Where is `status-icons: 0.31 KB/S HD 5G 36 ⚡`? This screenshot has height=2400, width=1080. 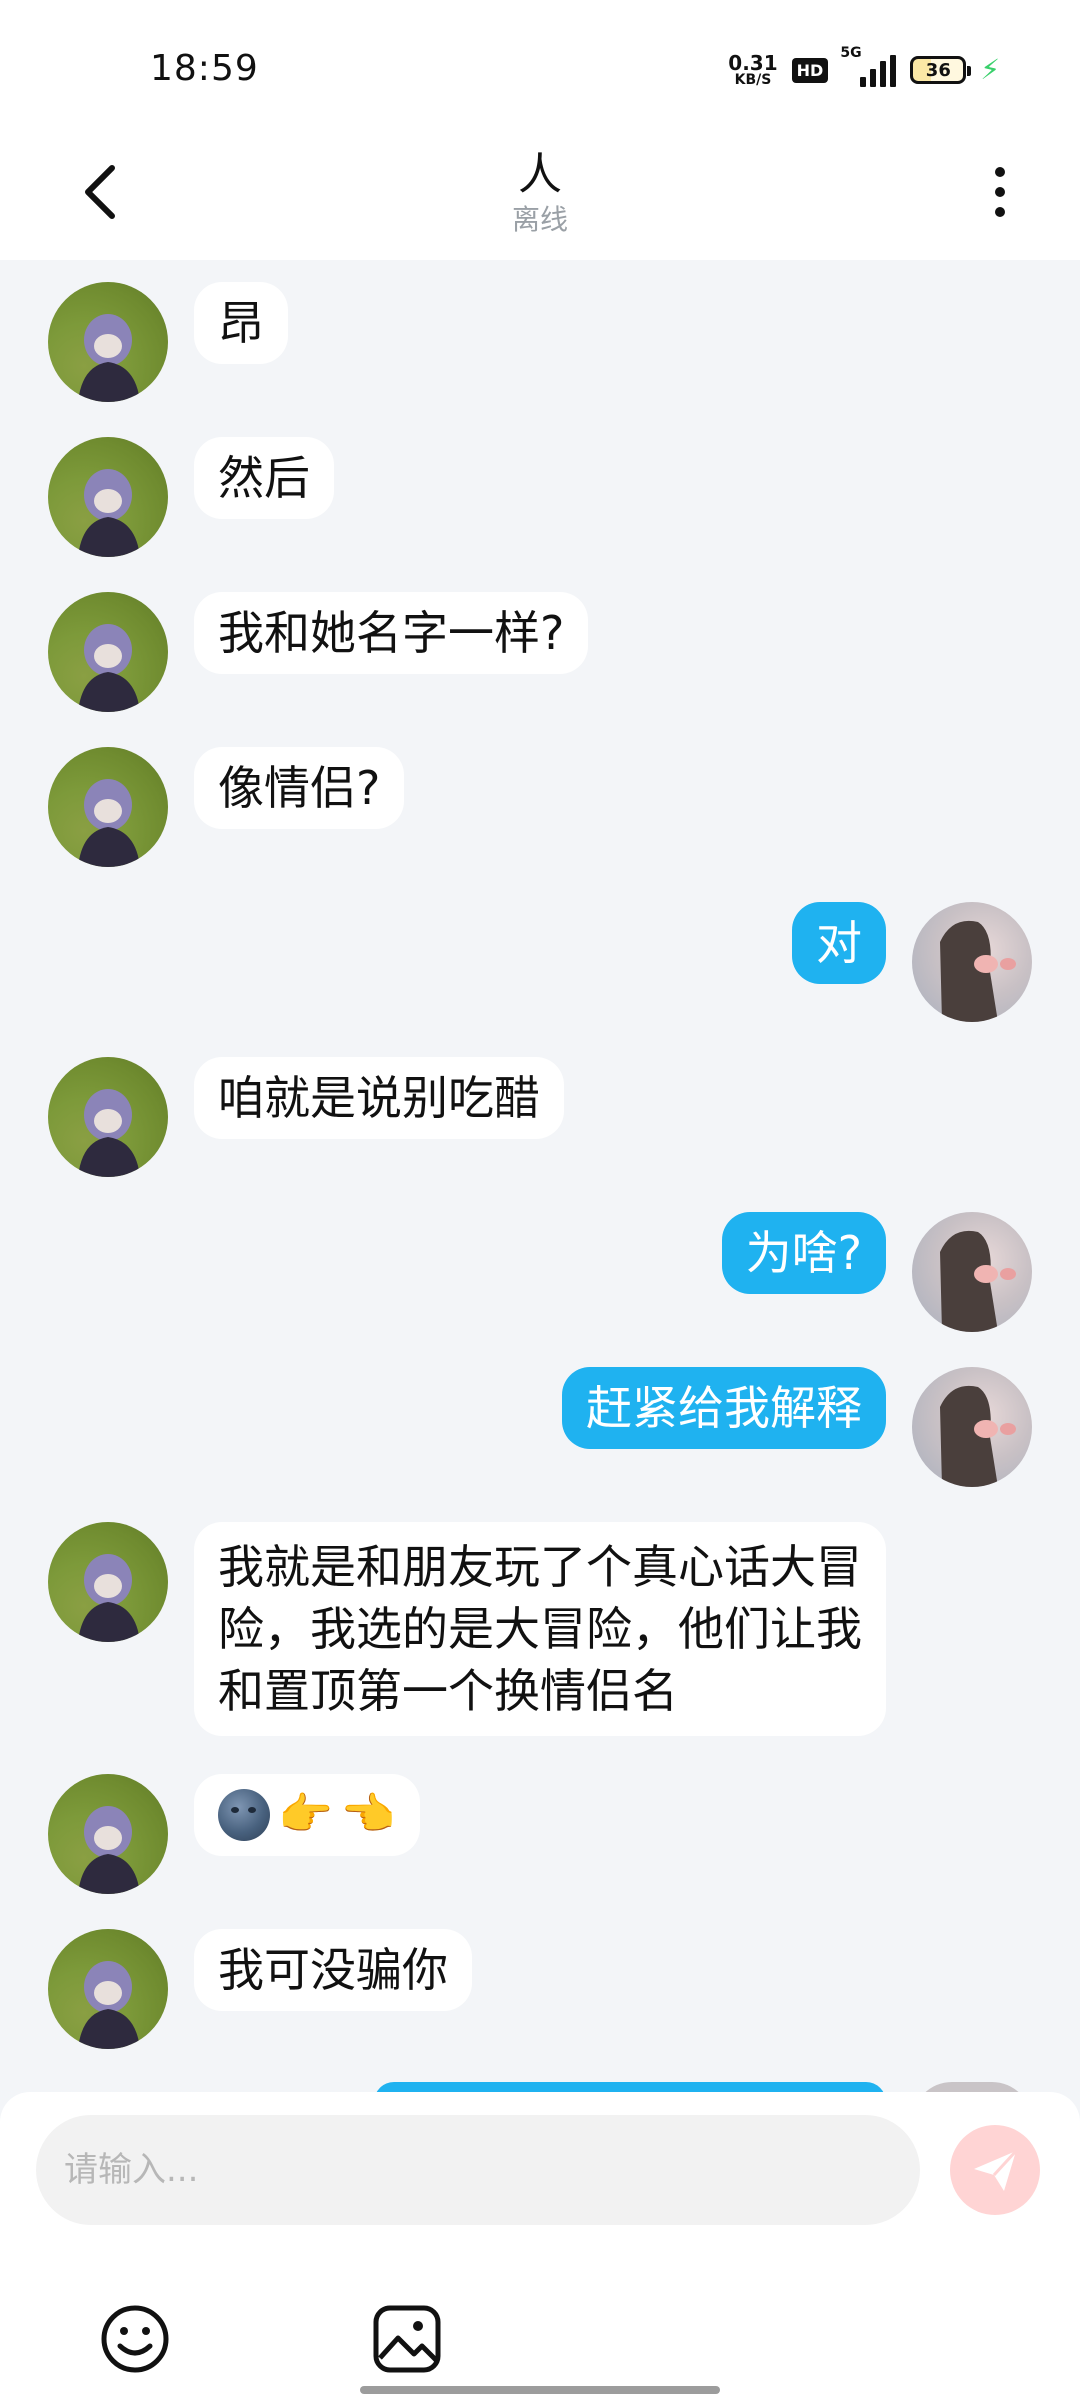 status-icons: 0.31 KB/S HD 5G 36 ⚡ is located at coordinates (864, 67).